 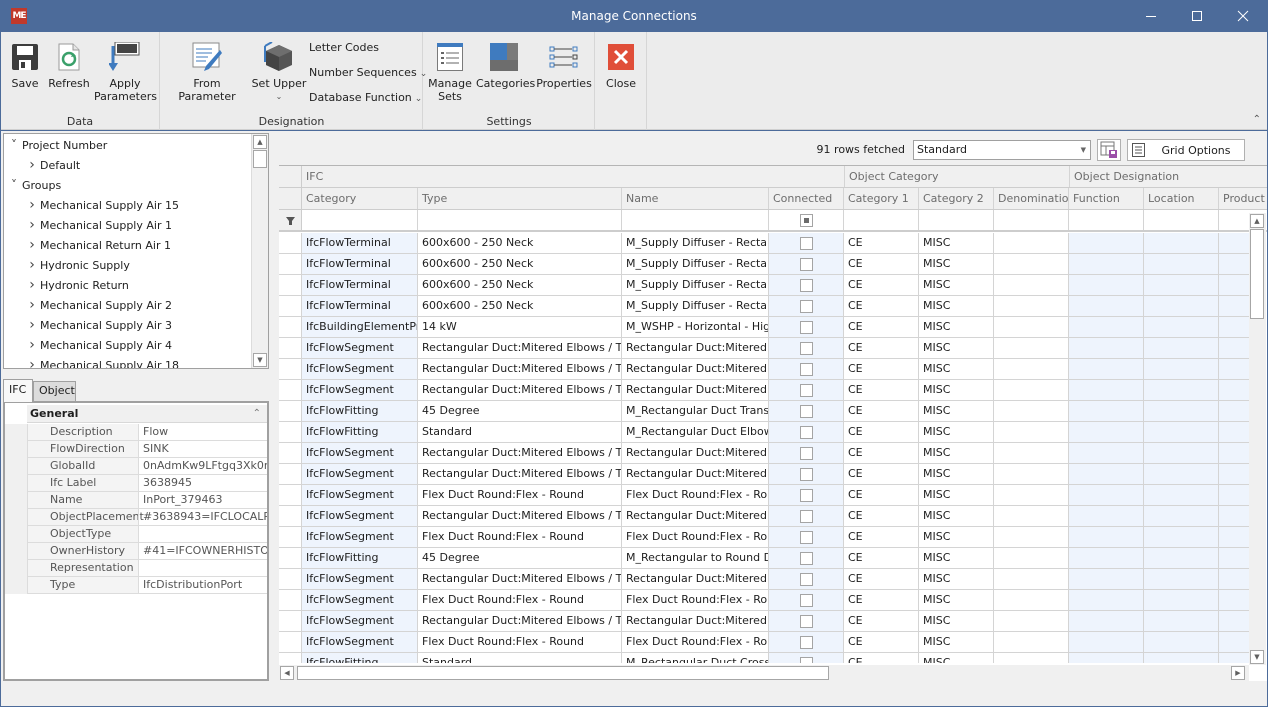 I want to click on band-object-category: Object Category, so click(x=957, y=176).